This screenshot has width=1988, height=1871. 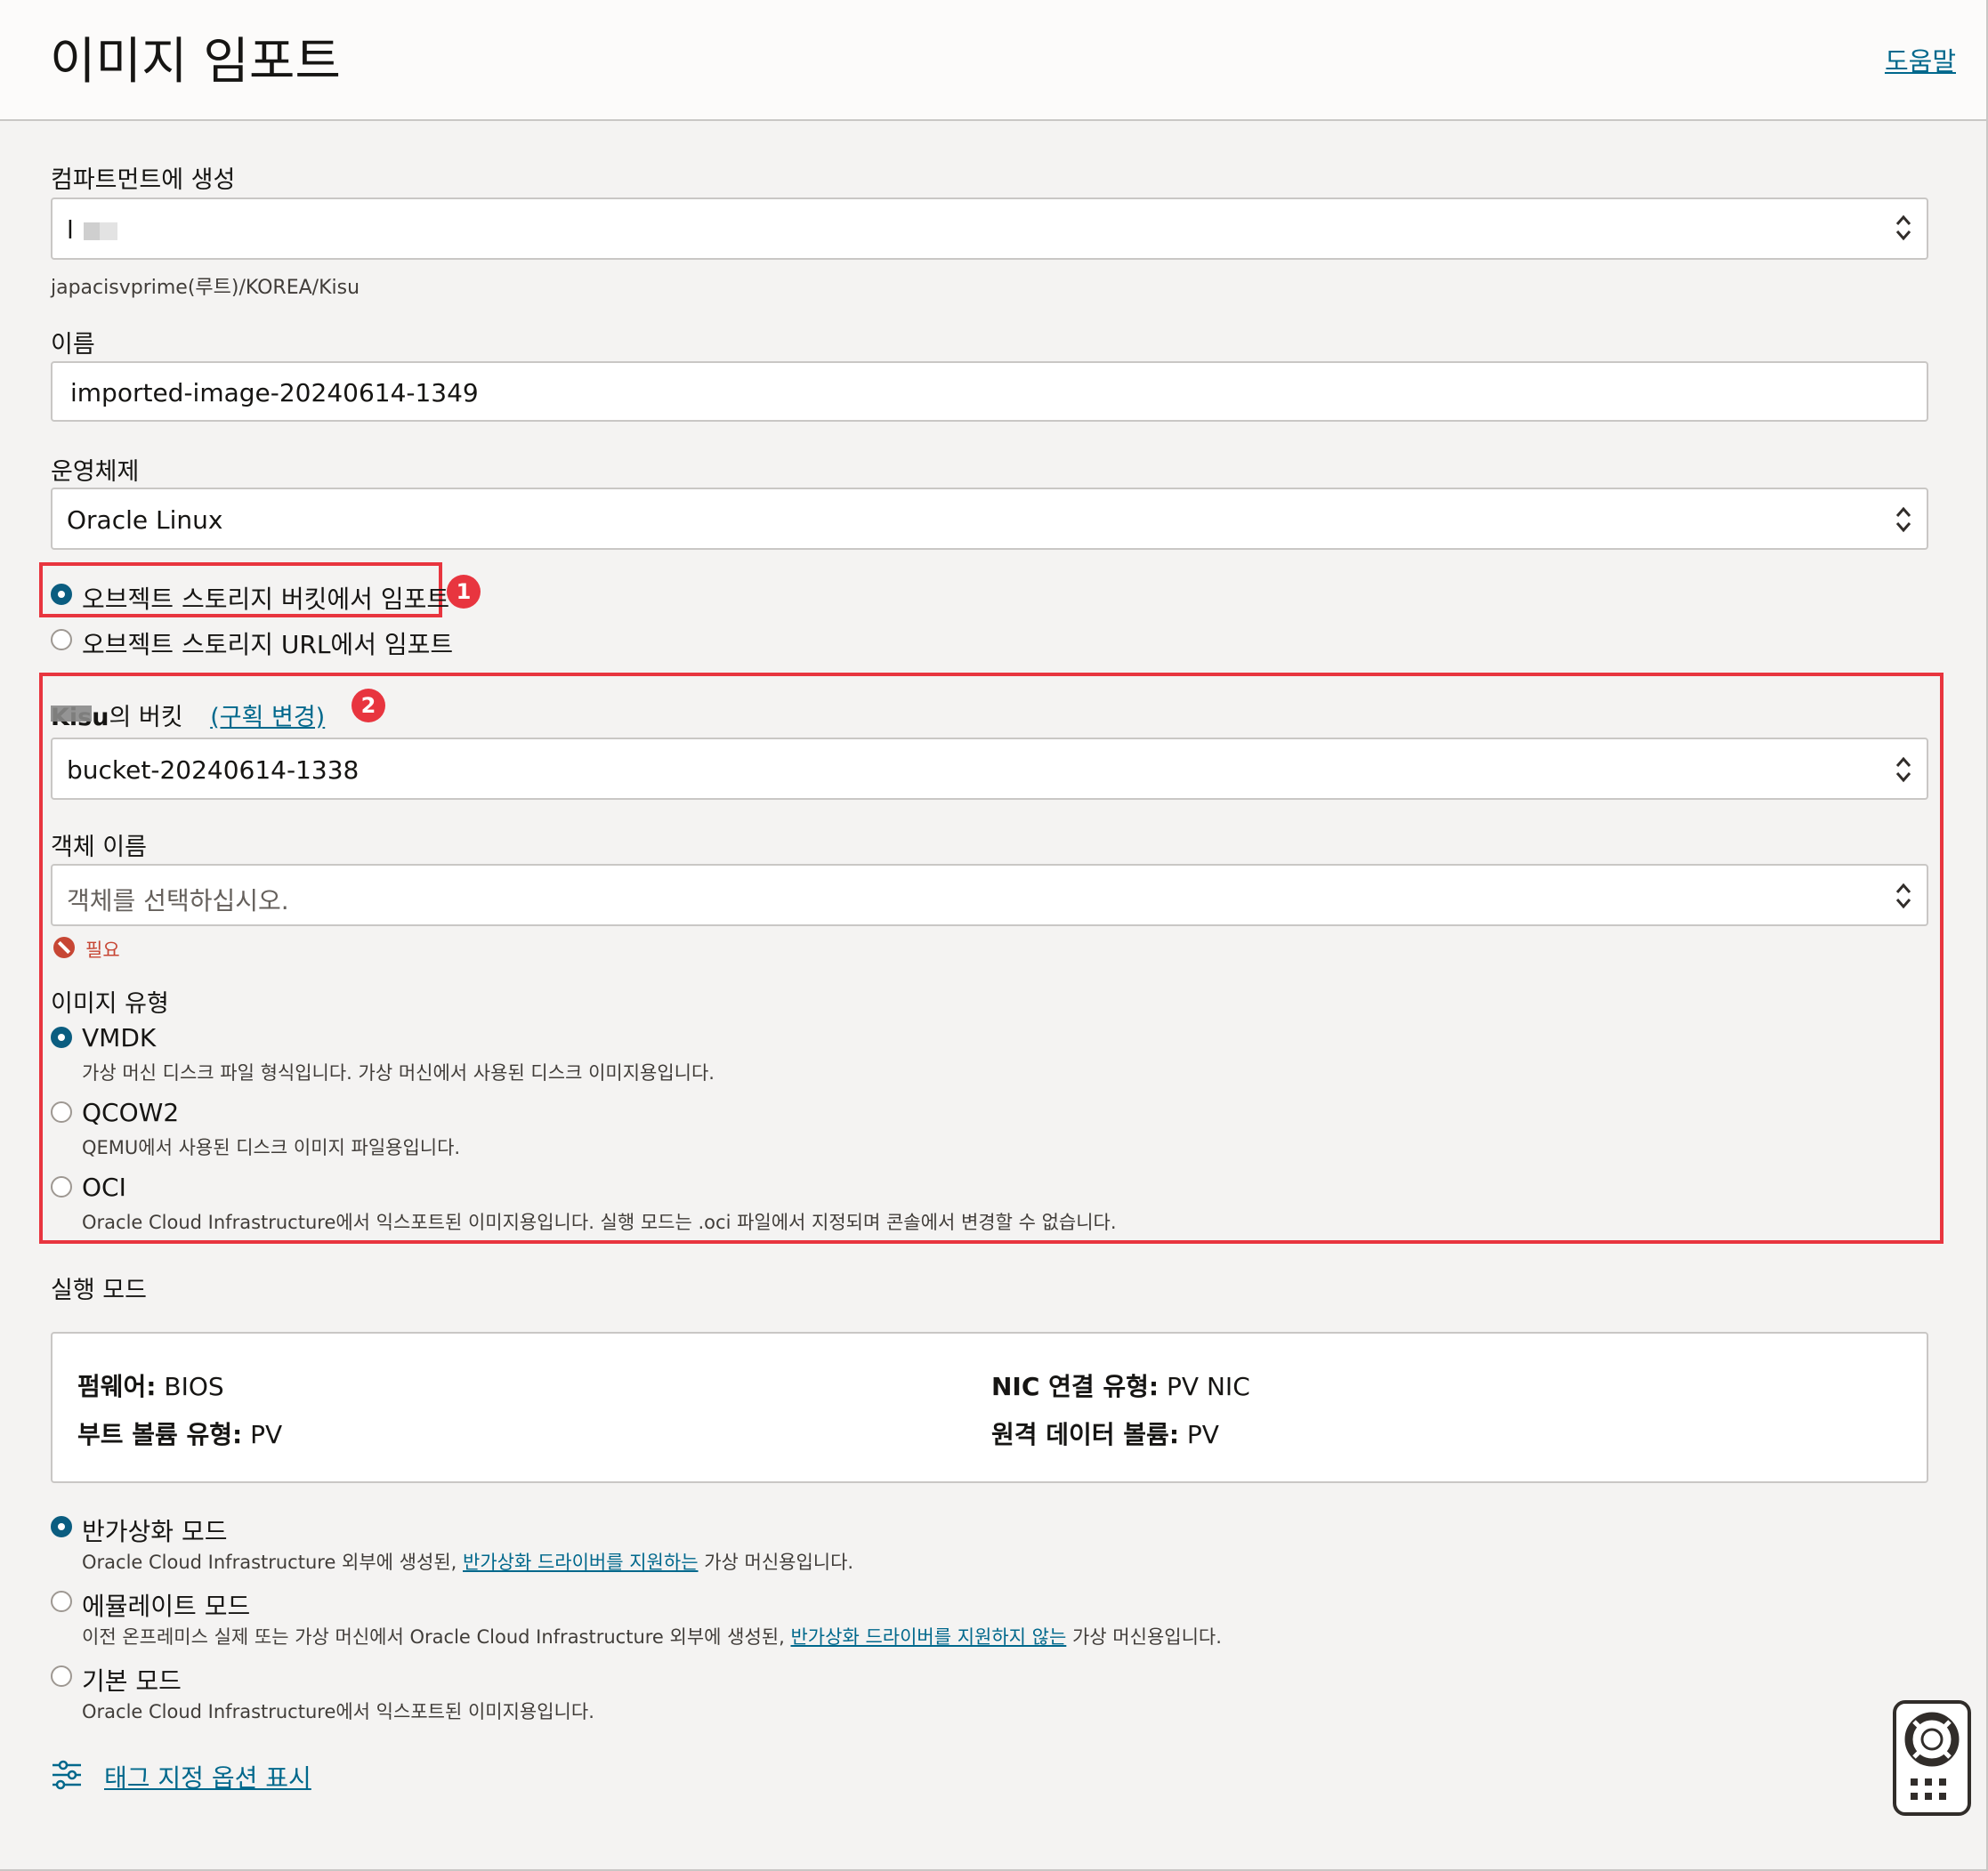 I want to click on name-label: 이름, so click(x=73, y=345).